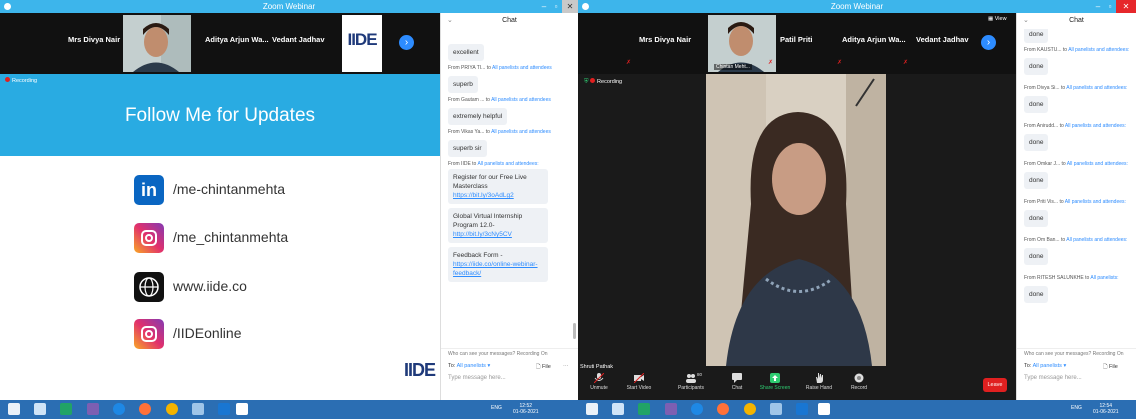  I want to click on clock: 12:52 01-06-2021, so click(526, 409).